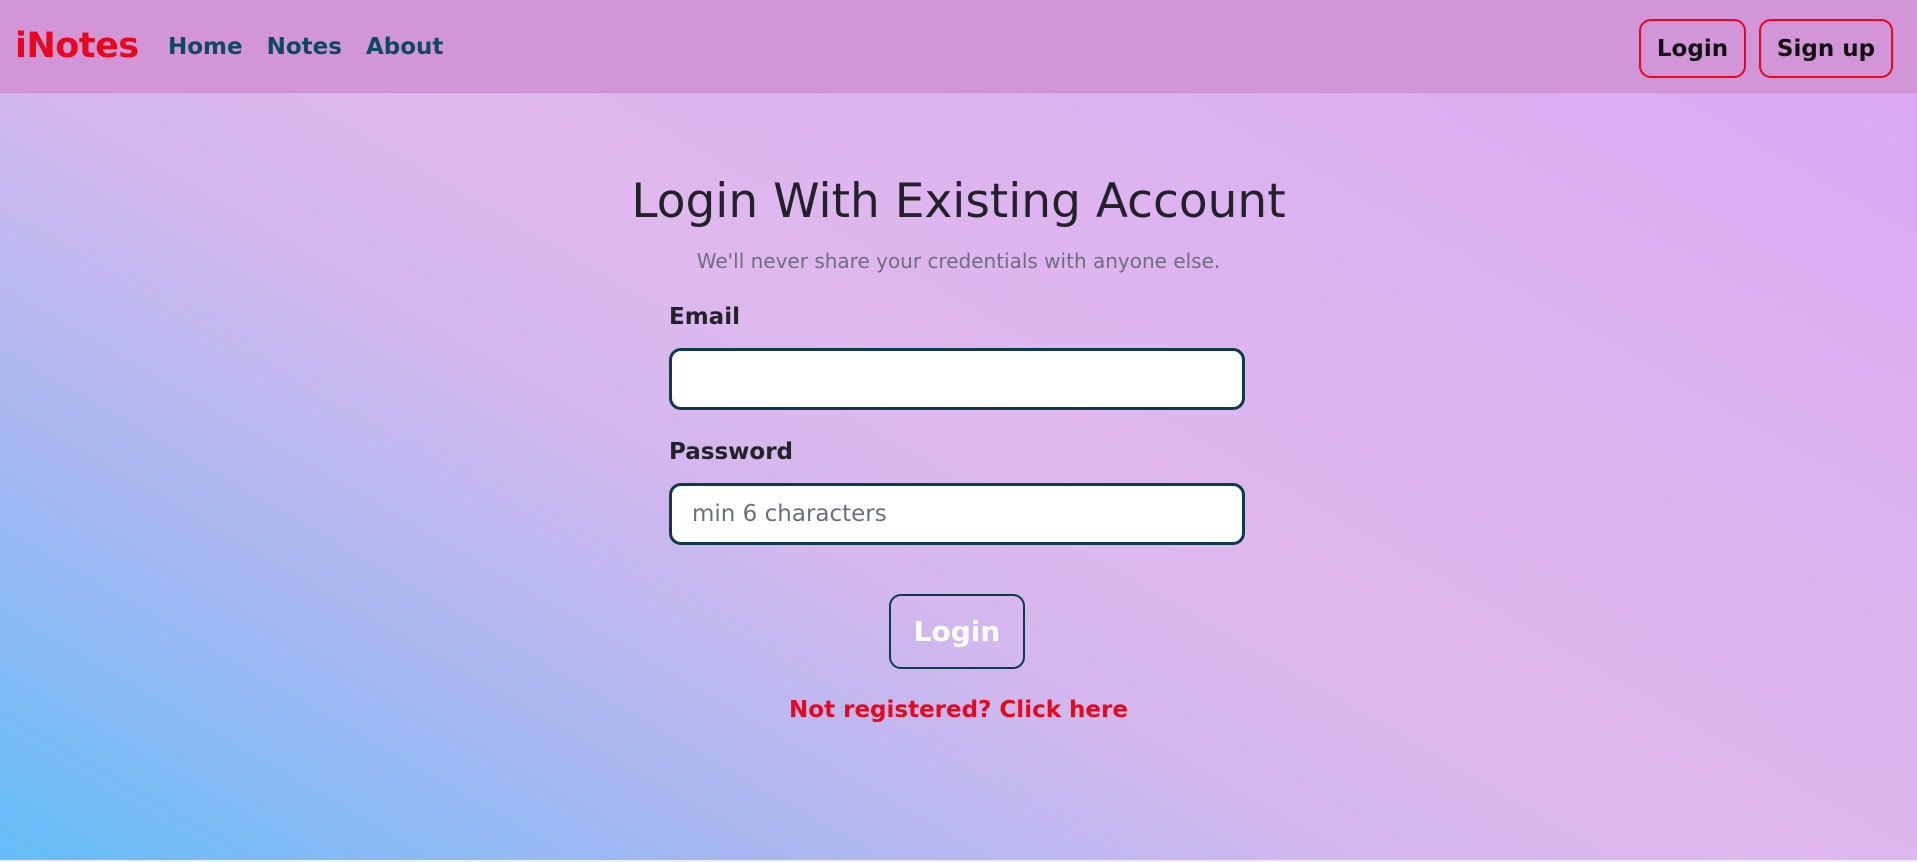 The width and height of the screenshot is (1917, 862). Describe the element at coordinates (77, 46) in the screenshot. I see `brand-logo: iNotes` at that location.